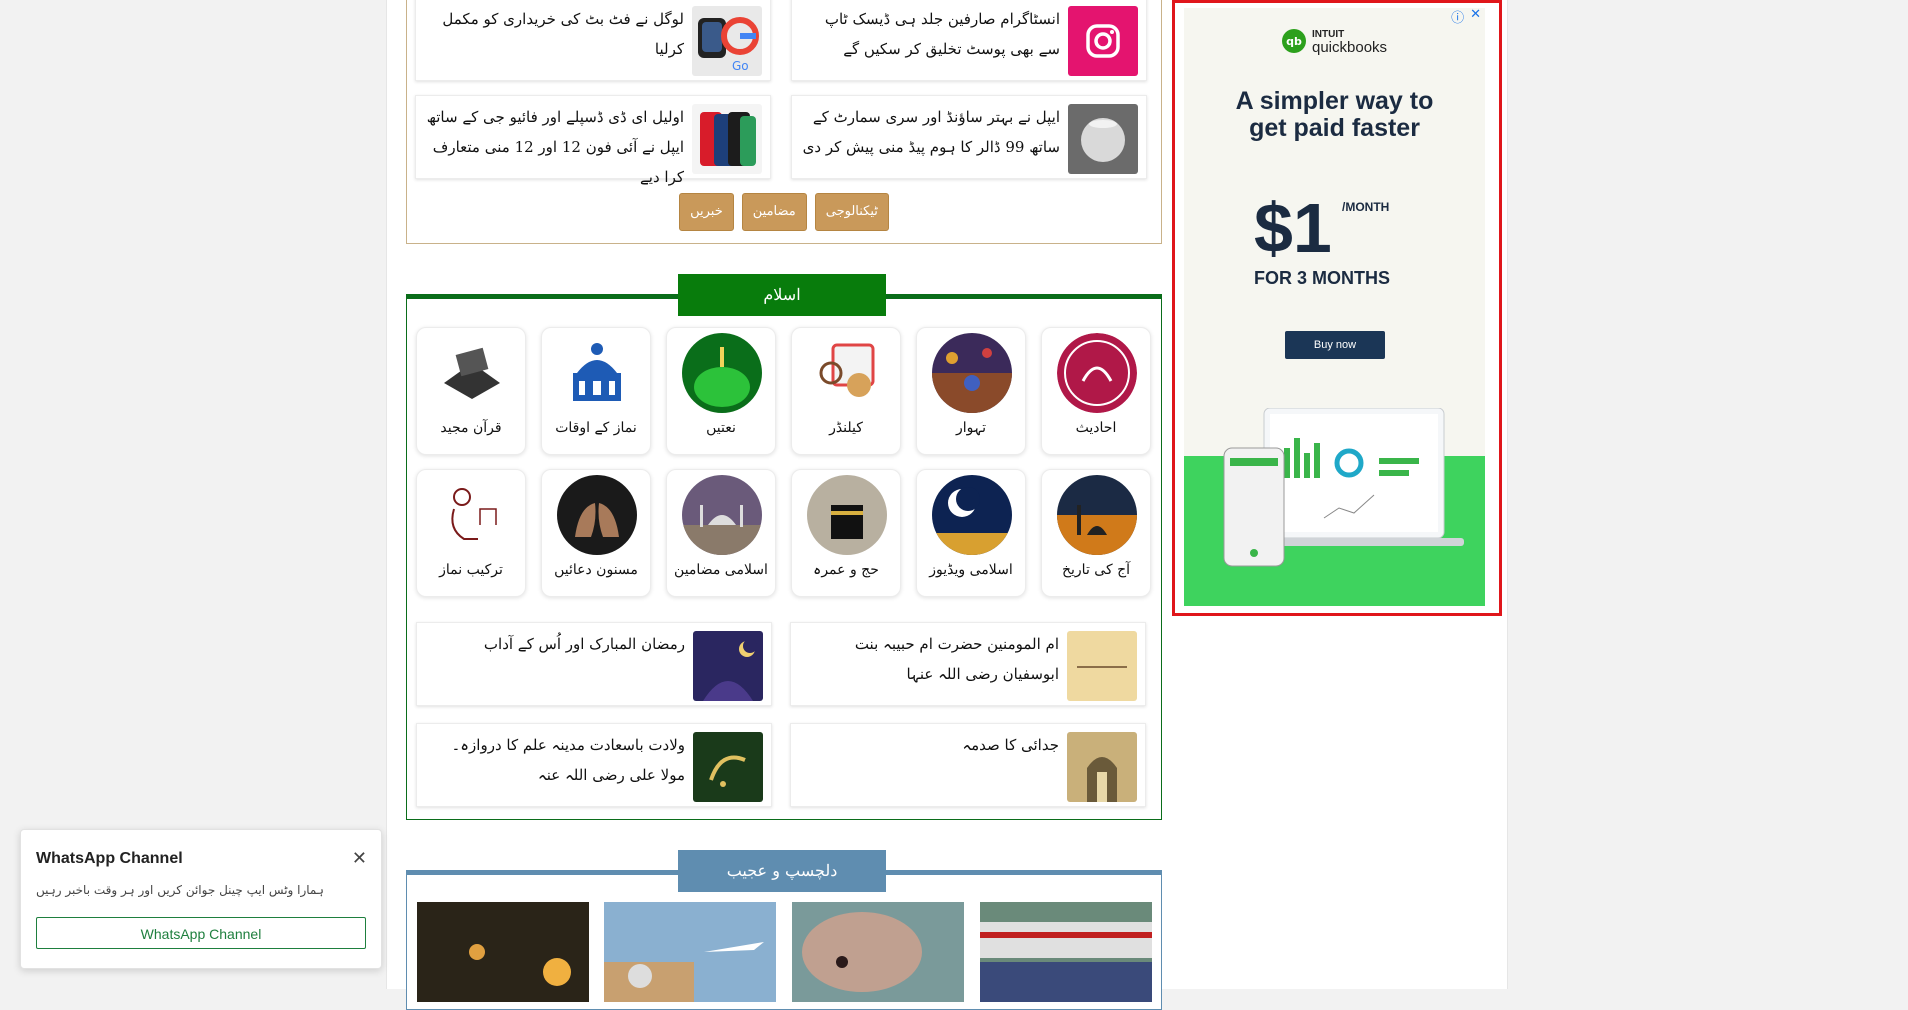  Describe the element at coordinates (555, 34) in the screenshot. I see `news-card-title: لوگل نے فٹ بٹ کی خریداری کو مکمل کرلیا` at that location.